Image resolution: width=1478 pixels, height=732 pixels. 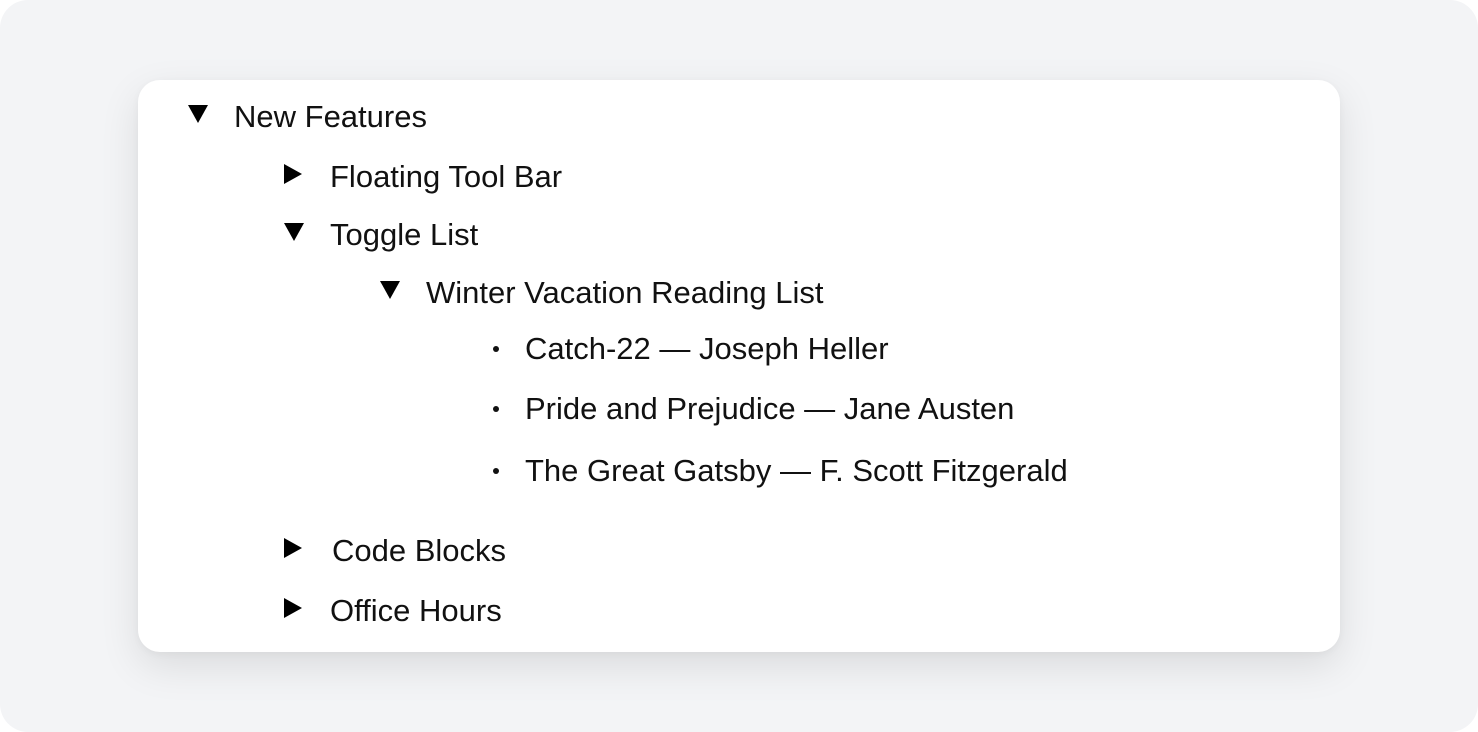 I want to click on list-item-label: Catch-22 — Joseph Heller, so click(x=707, y=348).